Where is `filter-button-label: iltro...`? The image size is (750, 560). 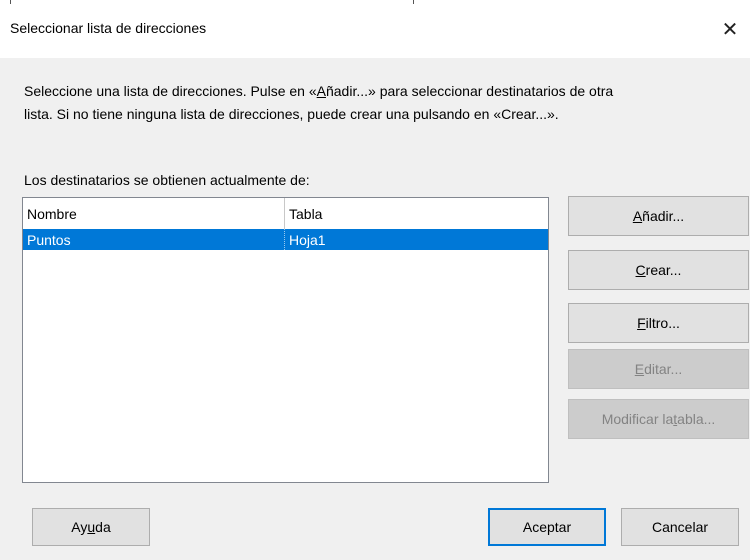
filter-button-label: iltro... is located at coordinates (662, 323).